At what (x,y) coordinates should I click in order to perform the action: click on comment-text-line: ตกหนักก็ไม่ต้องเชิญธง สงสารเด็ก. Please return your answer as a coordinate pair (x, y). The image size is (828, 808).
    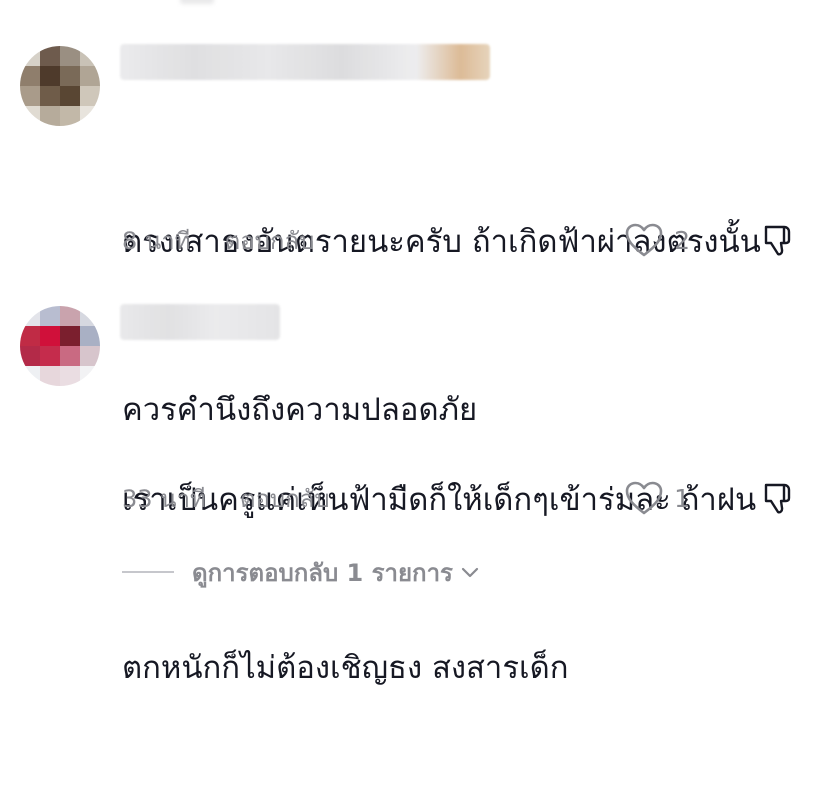
    Looking at the image, I should click on (345, 668).